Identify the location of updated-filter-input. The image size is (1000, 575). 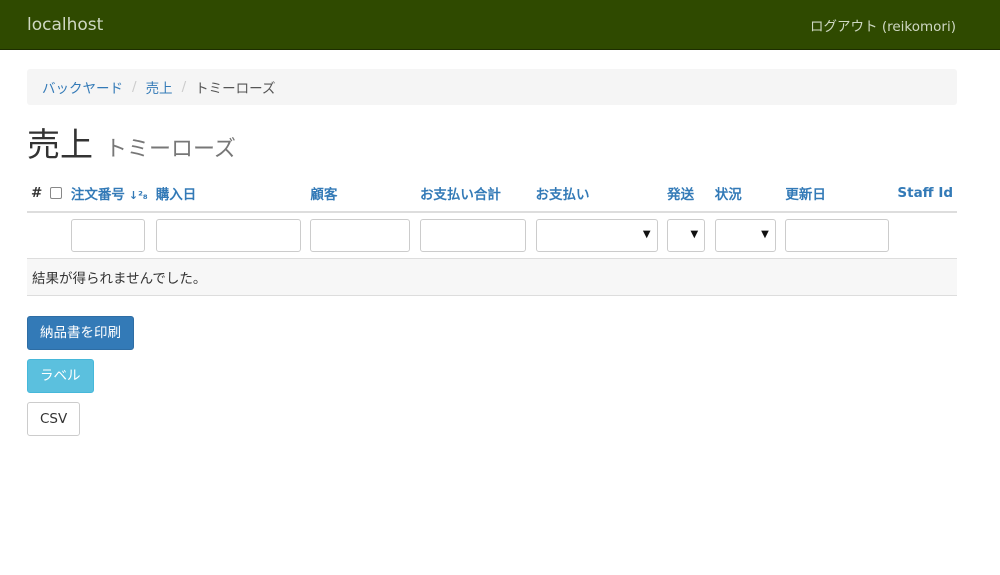
(837, 236).